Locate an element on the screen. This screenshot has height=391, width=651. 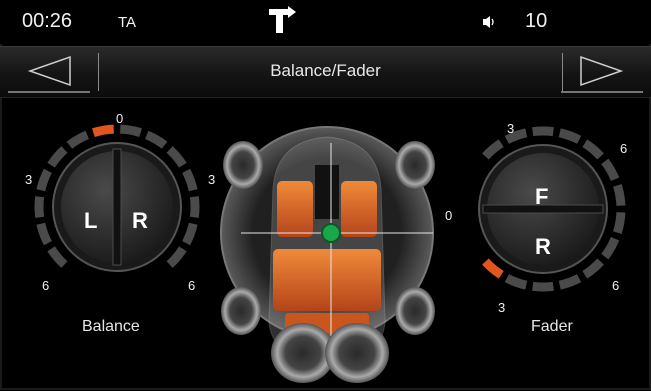
next-button is located at coordinates (598, 72).